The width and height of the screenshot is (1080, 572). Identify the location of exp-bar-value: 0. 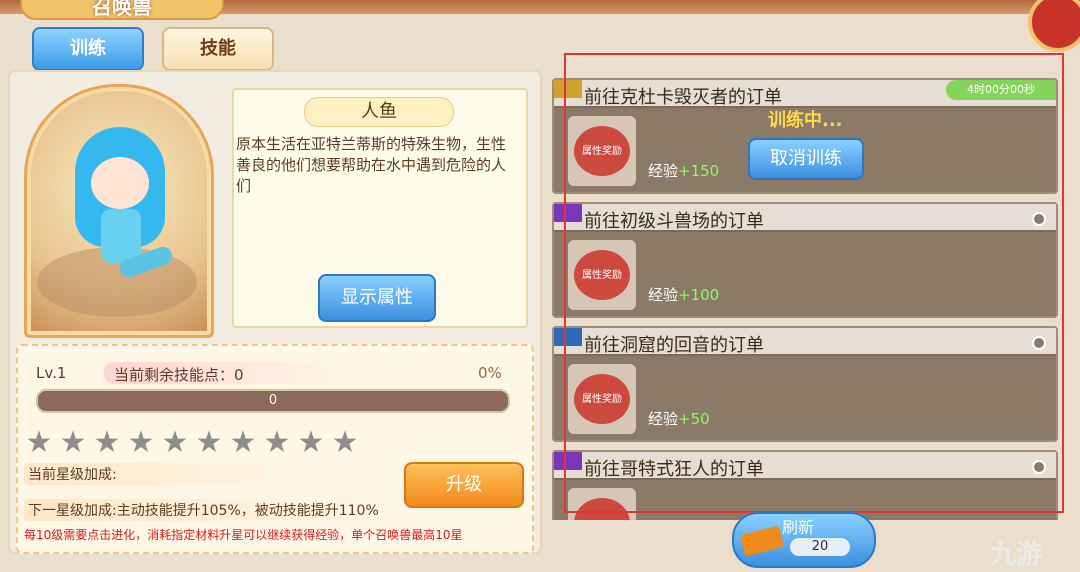
(273, 400).